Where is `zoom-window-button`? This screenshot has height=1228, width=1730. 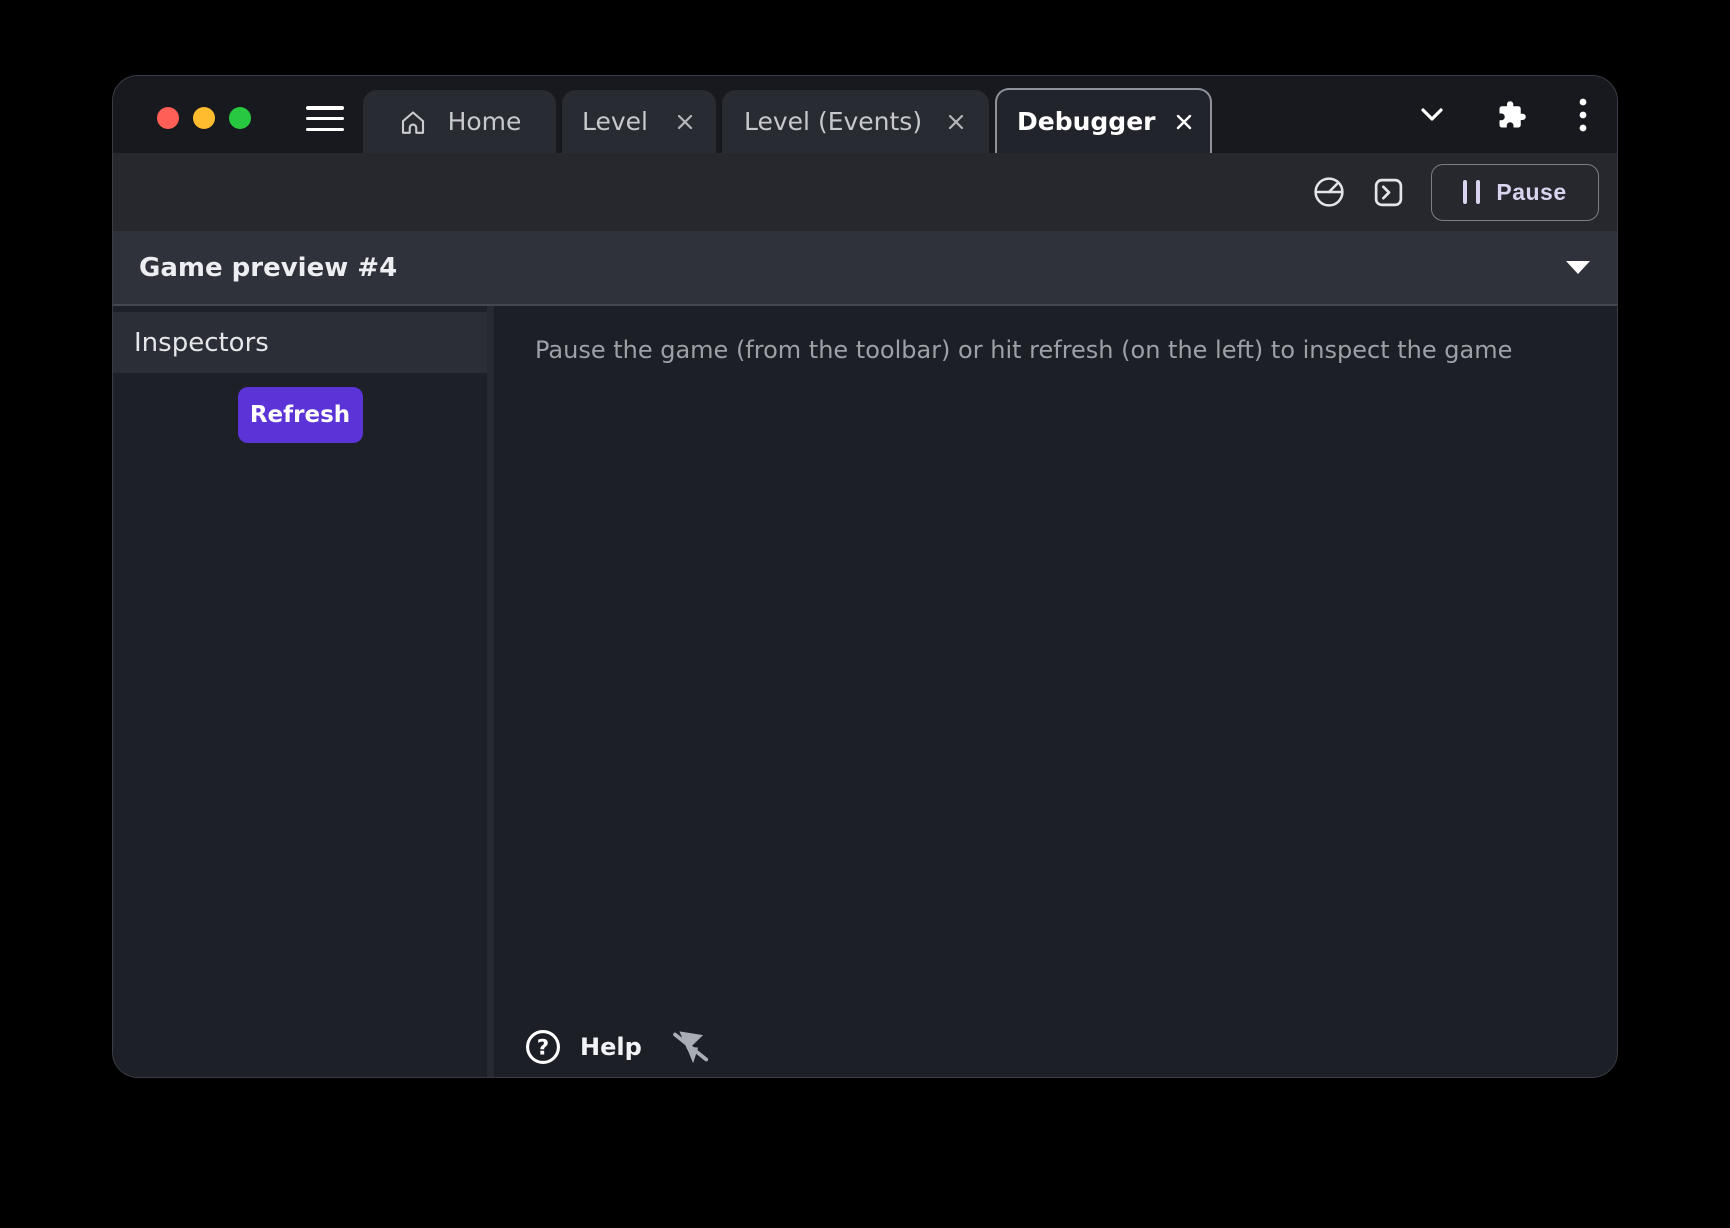
zoom-window-button is located at coordinates (240, 118).